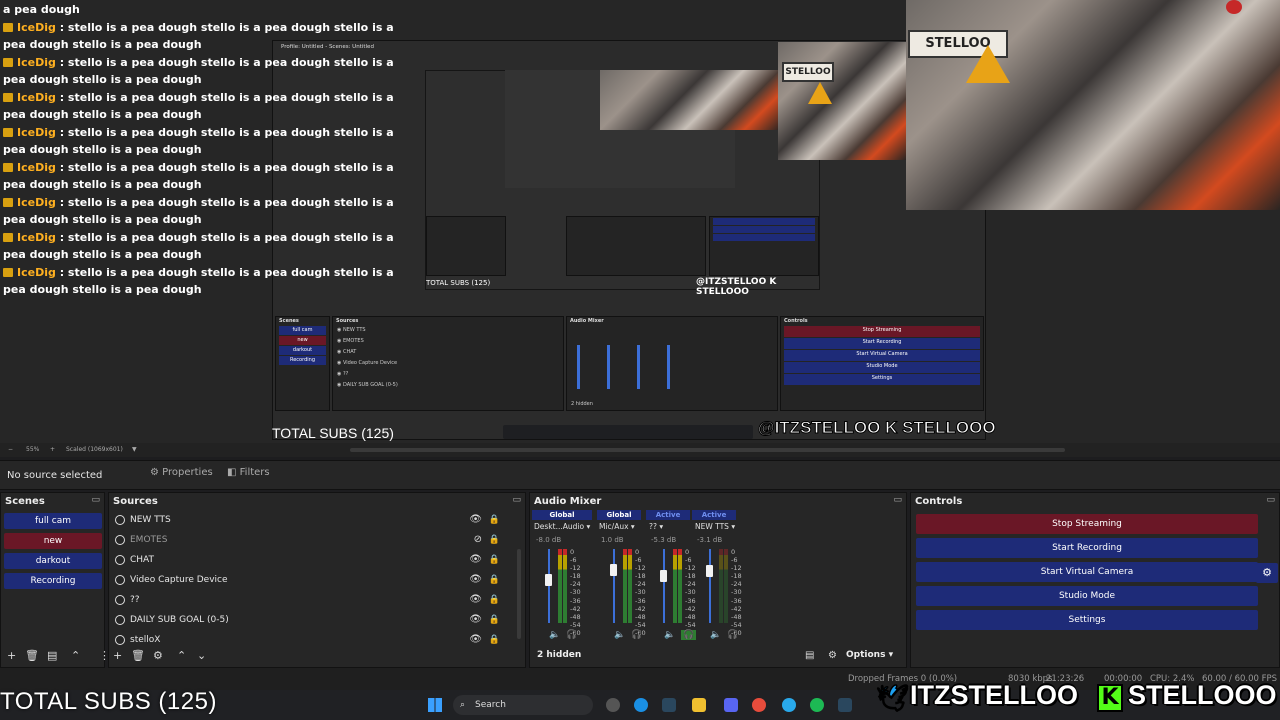  What do you see at coordinates (52, 655) in the screenshot?
I see `scene-filter-button: ▤` at bounding box center [52, 655].